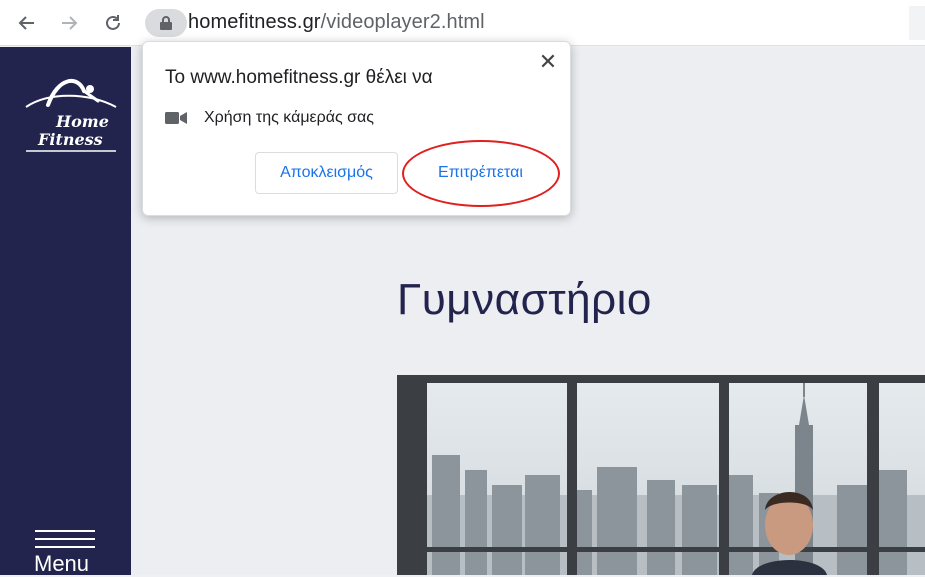 The width and height of the screenshot is (925, 577). I want to click on omnibox-edge, so click(917, 23).